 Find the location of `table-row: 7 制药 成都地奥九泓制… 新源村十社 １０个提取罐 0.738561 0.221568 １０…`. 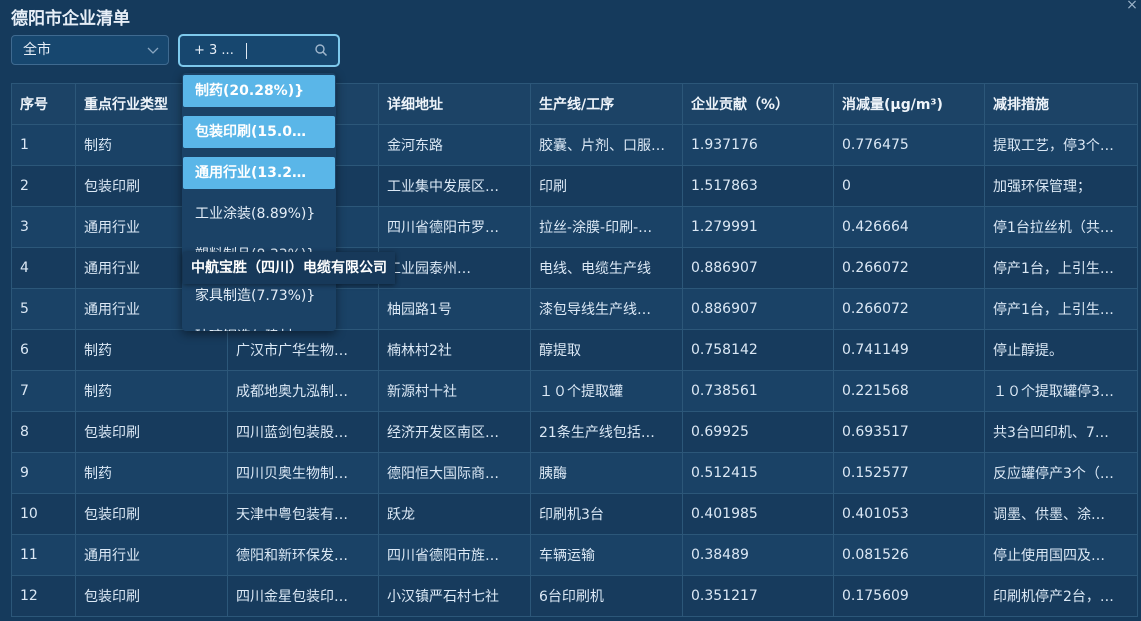

table-row: 7 制药 成都地奥九泓制… 新源村十社 １０个提取罐 0.738561 0.221568 １０… is located at coordinates (574, 391).